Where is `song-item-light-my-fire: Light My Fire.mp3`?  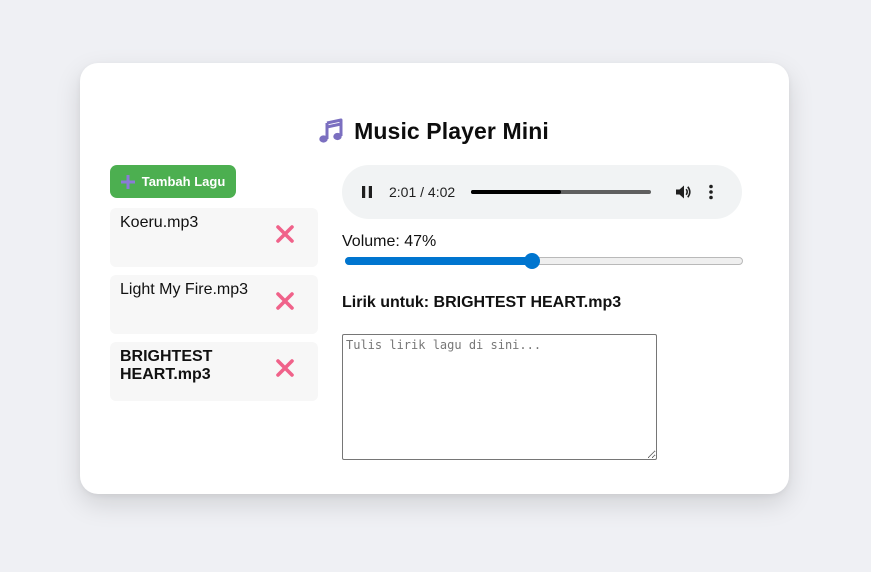 song-item-light-my-fire: Light My Fire.mp3 is located at coordinates (214, 304).